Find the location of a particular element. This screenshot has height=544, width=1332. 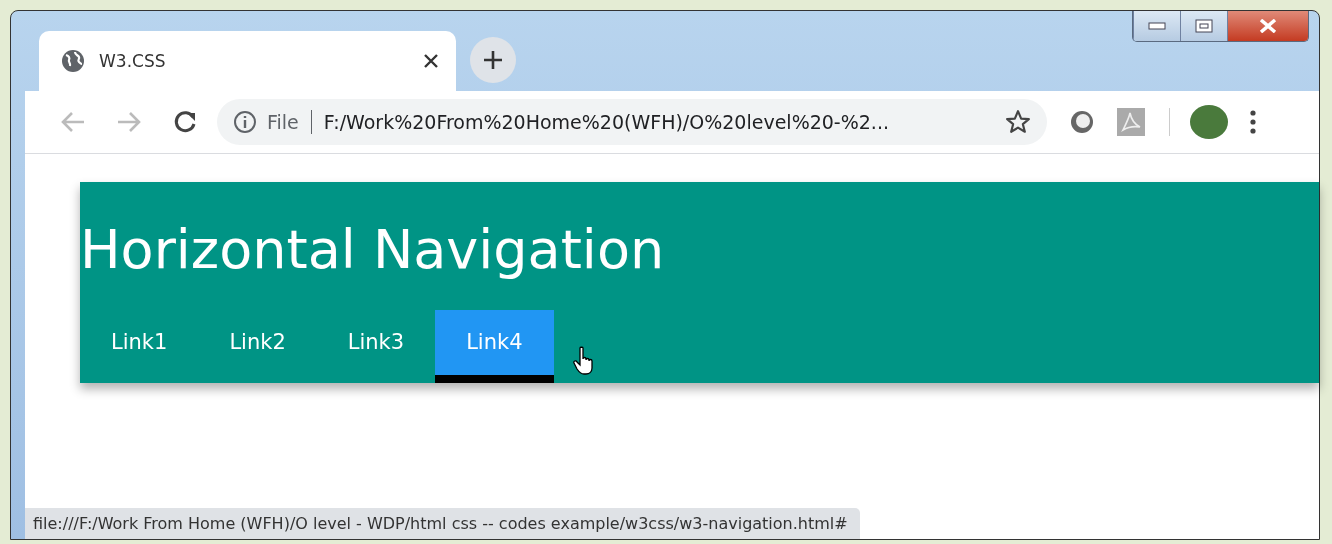

close-window-button is located at coordinates (1267, 26).